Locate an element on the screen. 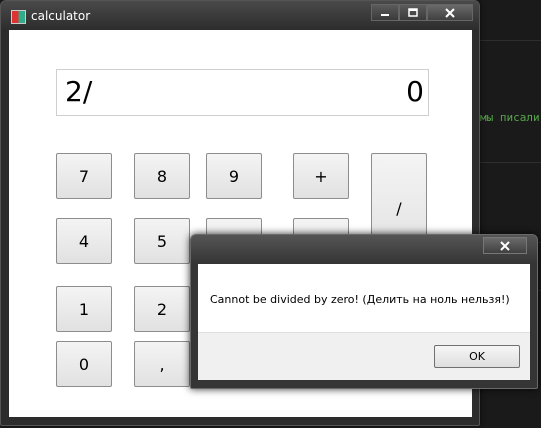  caption-buttons is located at coordinates (422, 13).